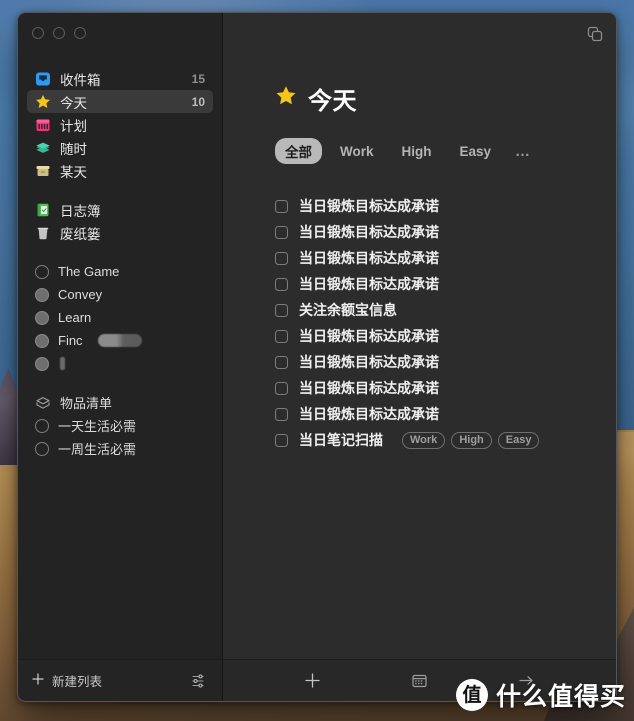  I want to click on sidebar-item-trash: 废纸篓, so click(120, 232).